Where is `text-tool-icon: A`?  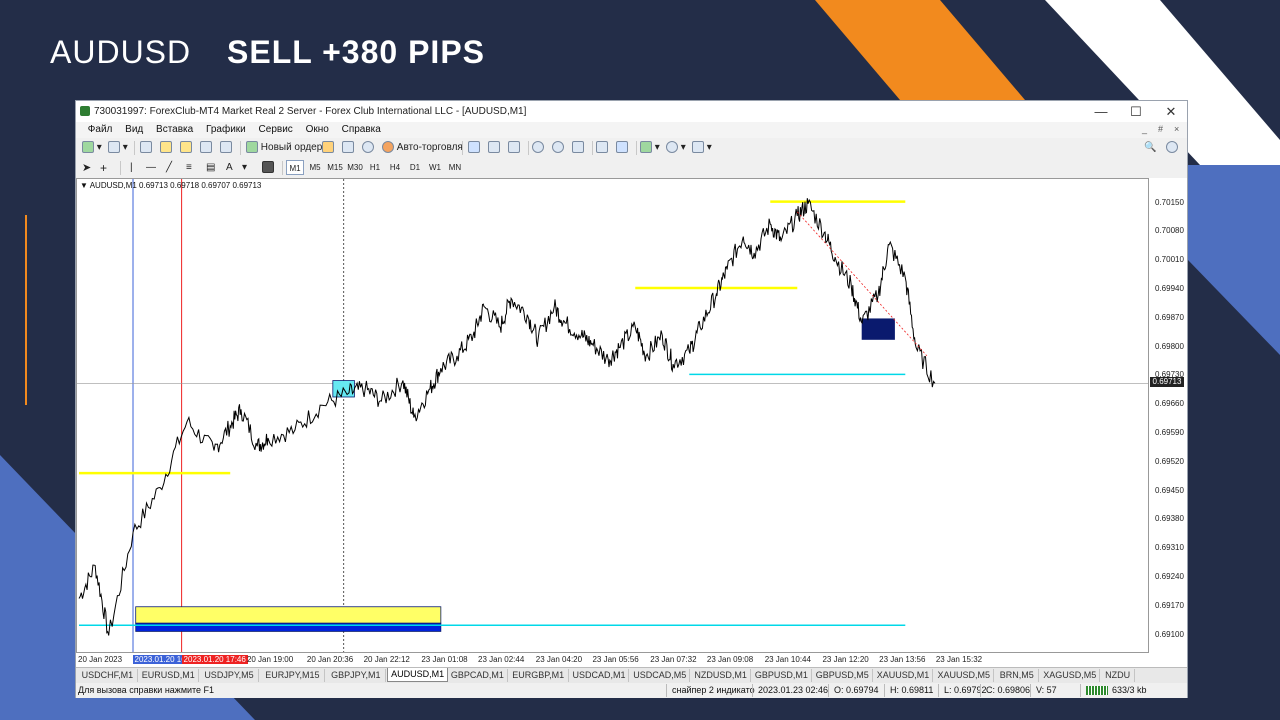
text-tool-icon: A is located at coordinates (229, 168).